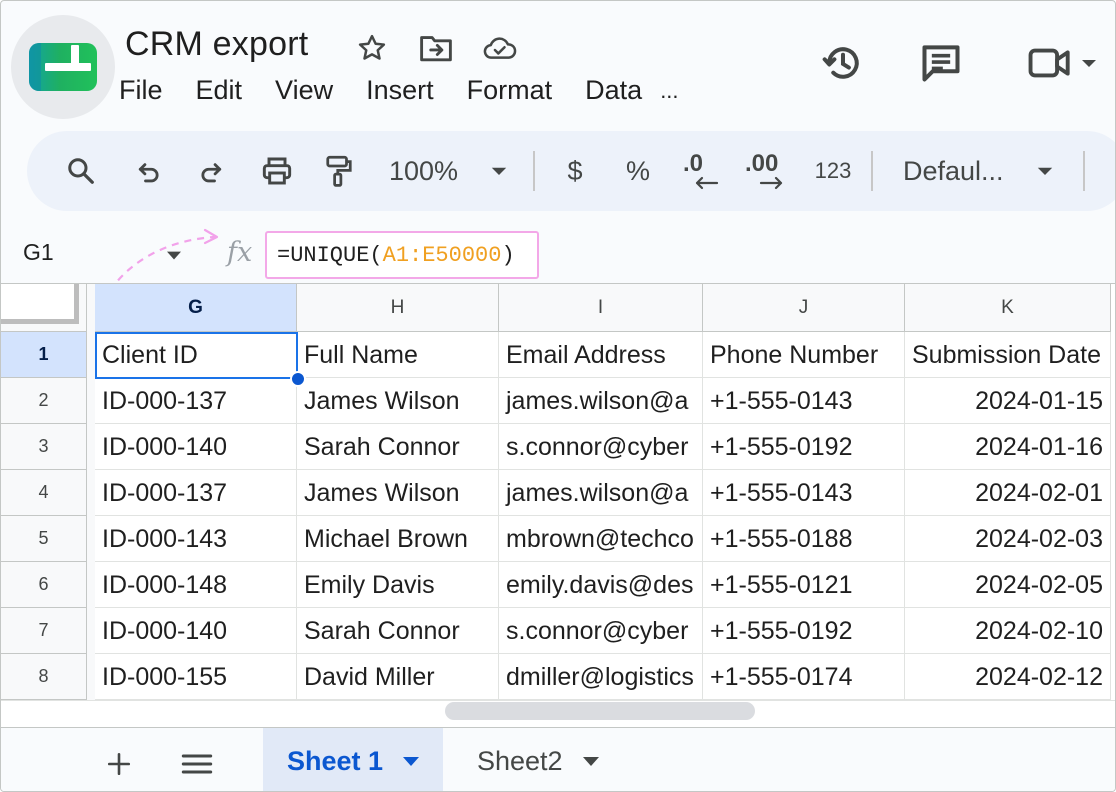  What do you see at coordinates (44, 631) in the screenshot?
I see `row-header-7: 7` at bounding box center [44, 631].